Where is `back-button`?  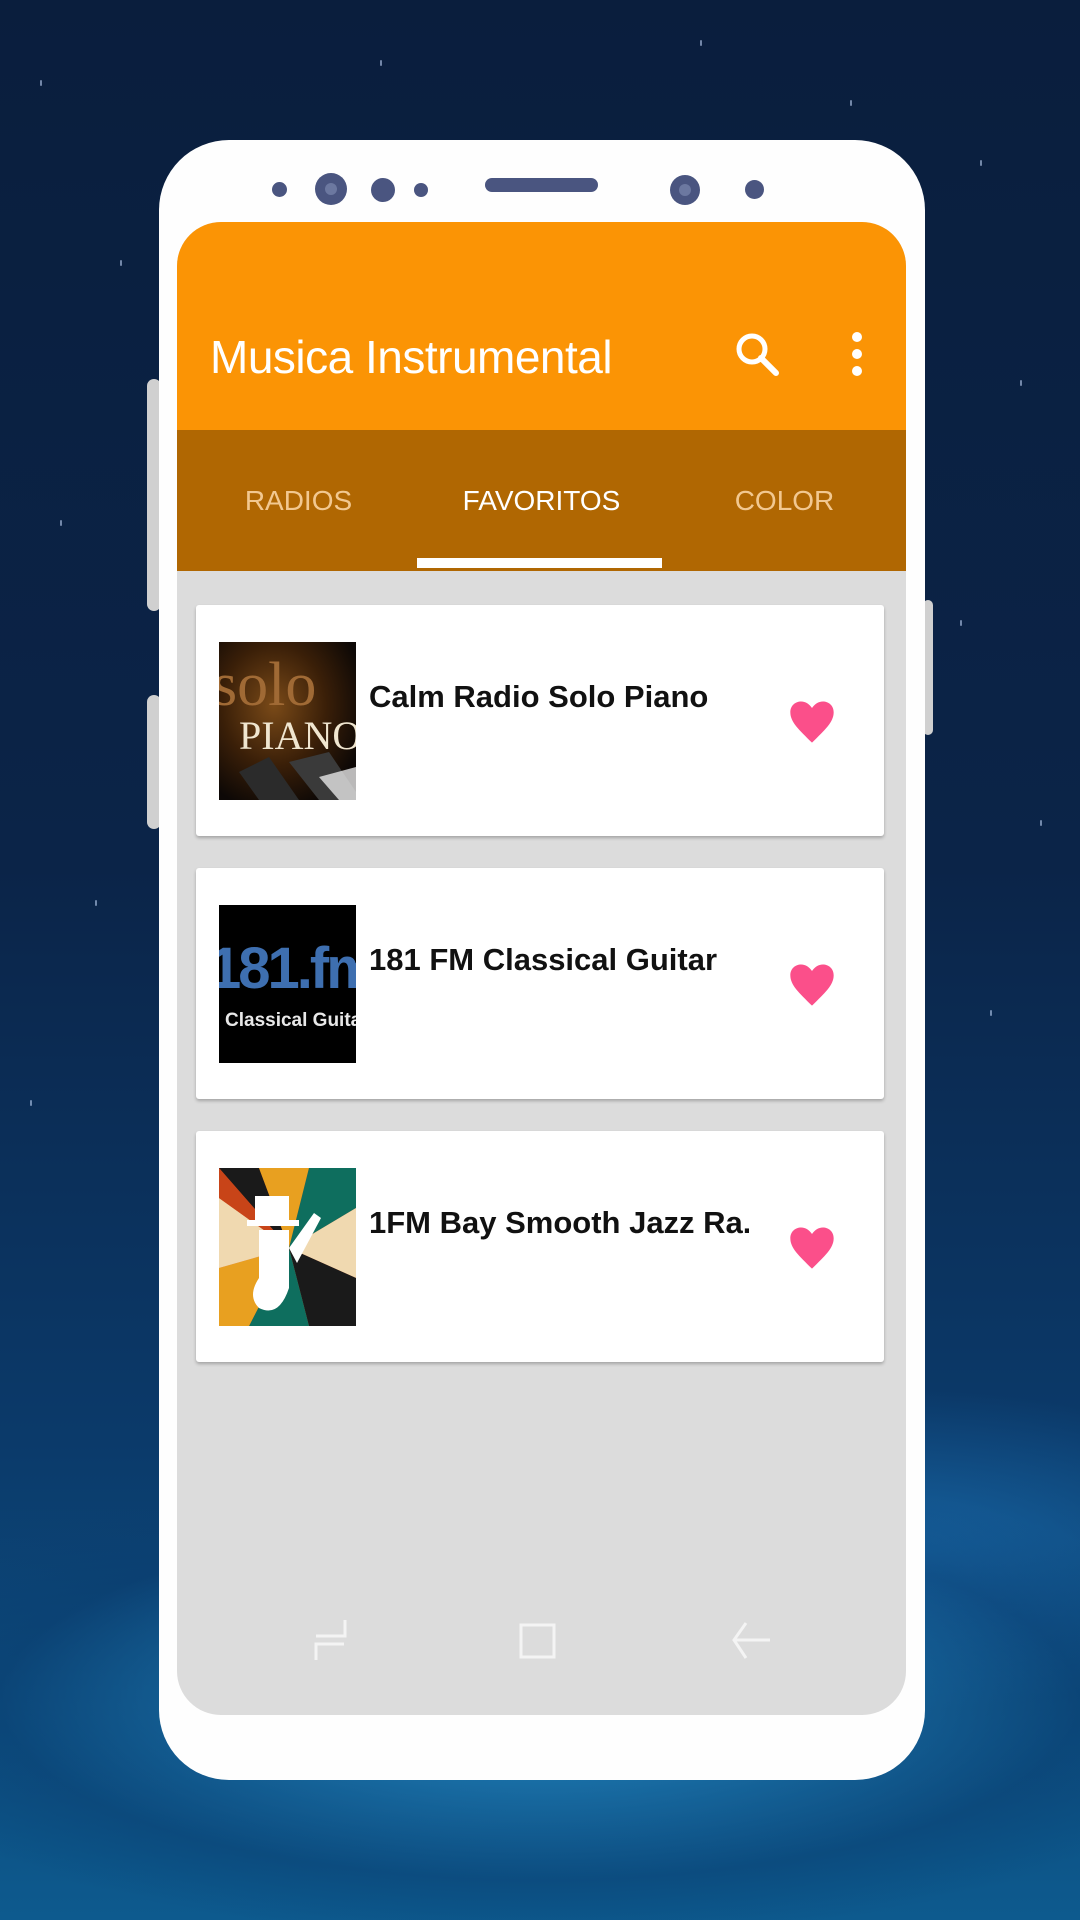
back-button is located at coordinates (751, 1643).